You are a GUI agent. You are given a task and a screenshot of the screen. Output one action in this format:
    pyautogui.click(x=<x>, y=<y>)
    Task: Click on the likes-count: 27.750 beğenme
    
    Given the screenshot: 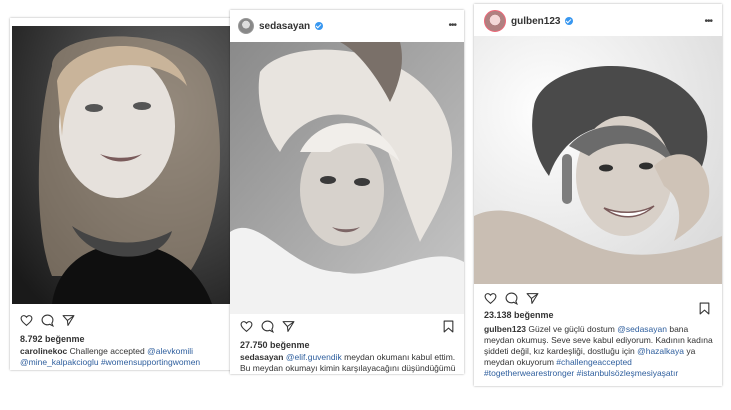 What is the action you would take?
    pyautogui.click(x=275, y=345)
    